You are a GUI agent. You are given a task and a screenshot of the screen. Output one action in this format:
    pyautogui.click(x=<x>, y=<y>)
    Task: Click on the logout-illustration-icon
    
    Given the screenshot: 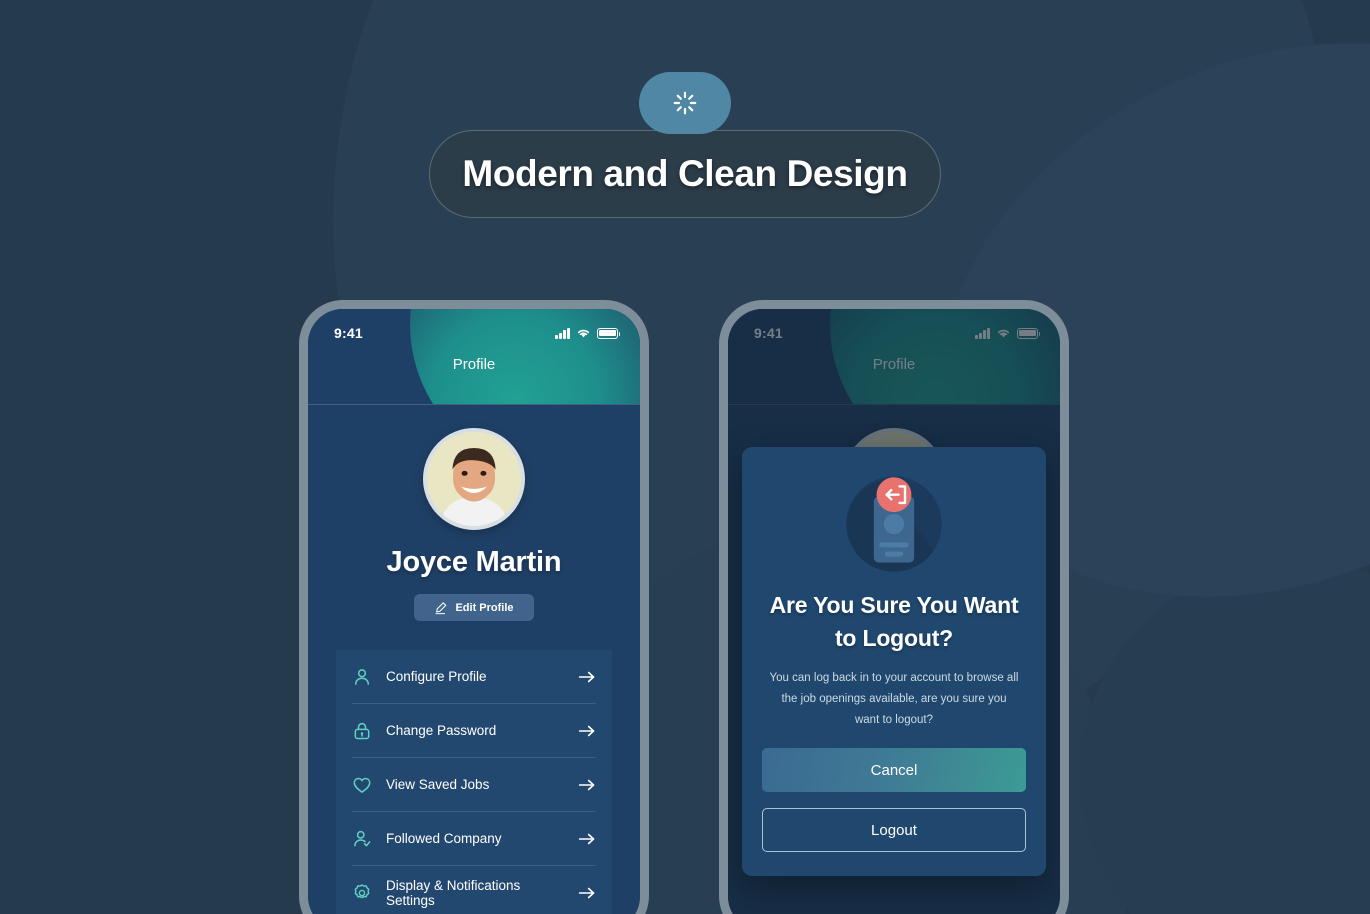 What is the action you would take?
    pyautogui.click(x=894, y=524)
    